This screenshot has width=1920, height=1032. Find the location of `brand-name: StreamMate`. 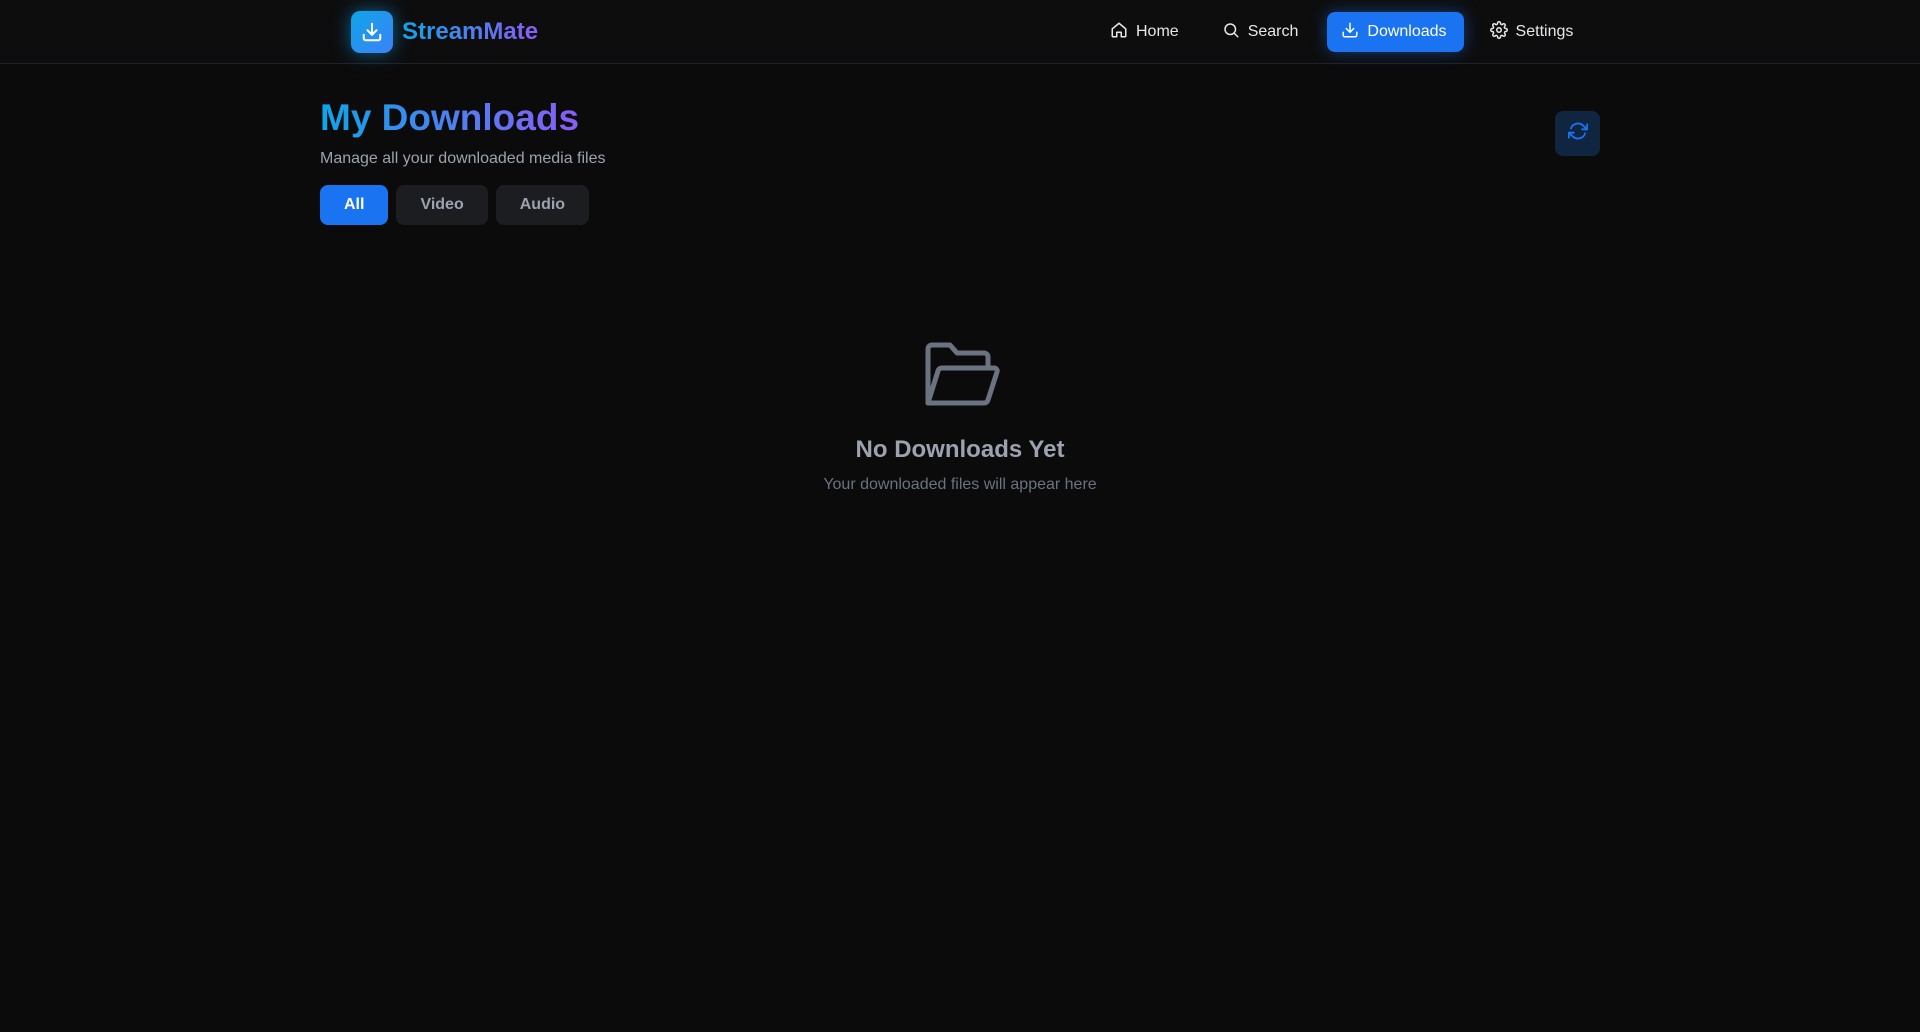

brand-name: StreamMate is located at coordinates (470, 31).